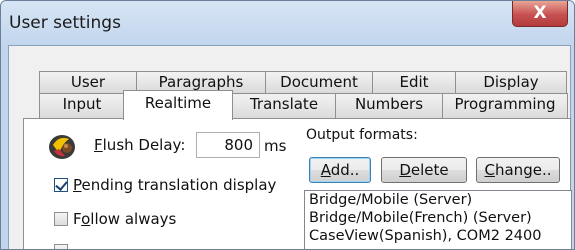  What do you see at coordinates (362, 135) in the screenshot?
I see `output-formats-label: Output formats:` at bounding box center [362, 135].